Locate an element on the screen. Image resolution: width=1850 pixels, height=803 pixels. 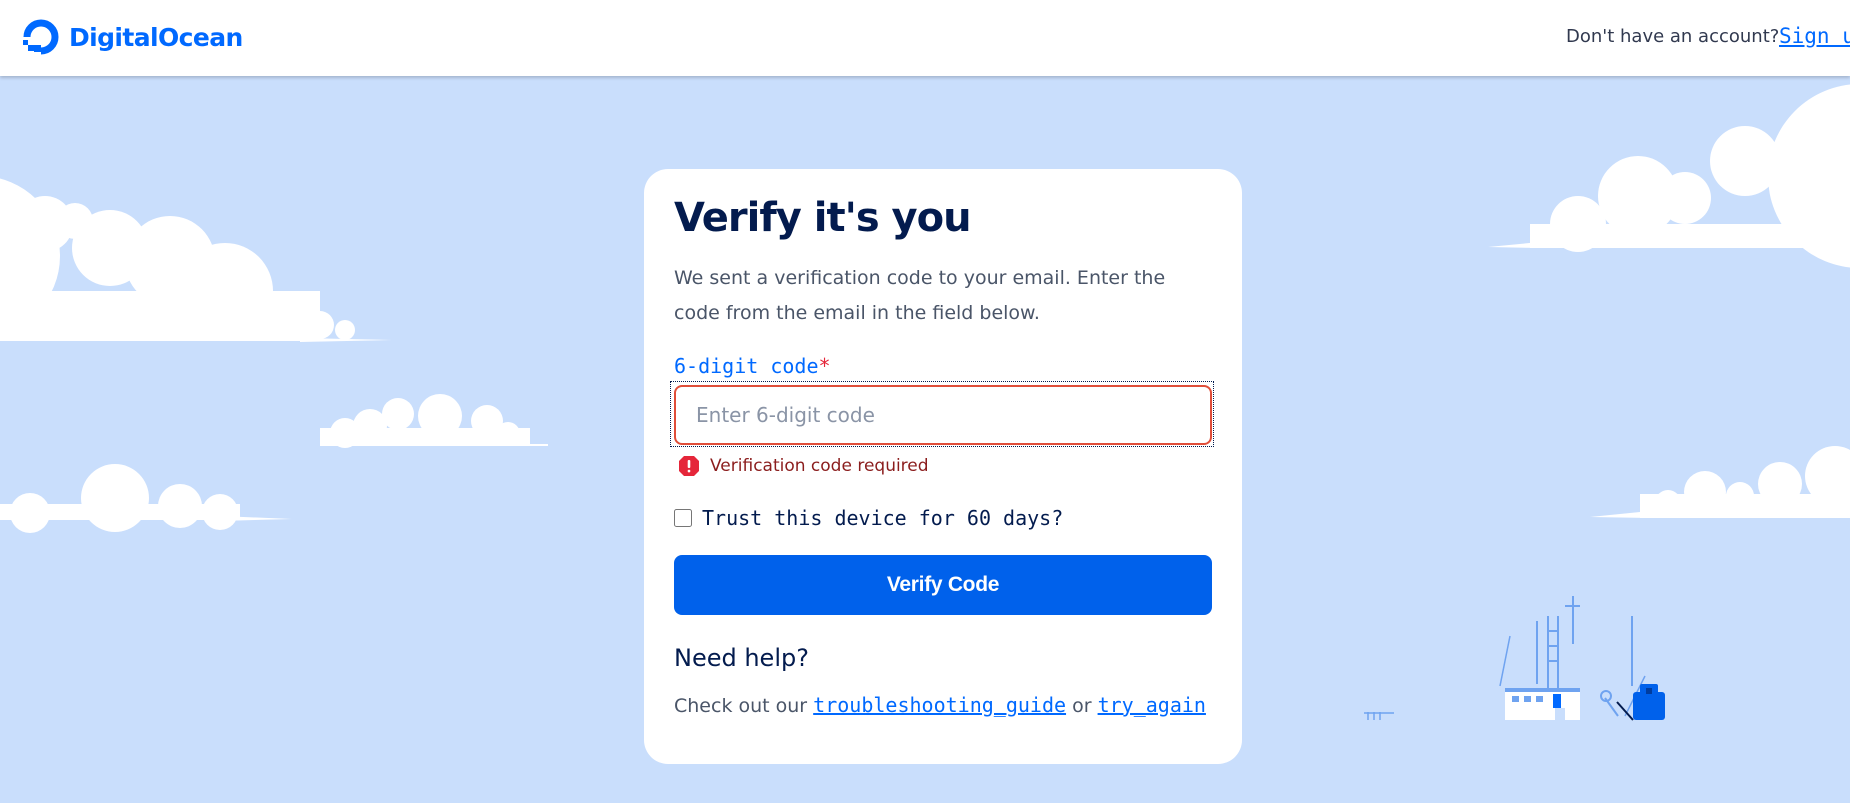
digitalocean-logo-icon is located at coordinates (41, 37).